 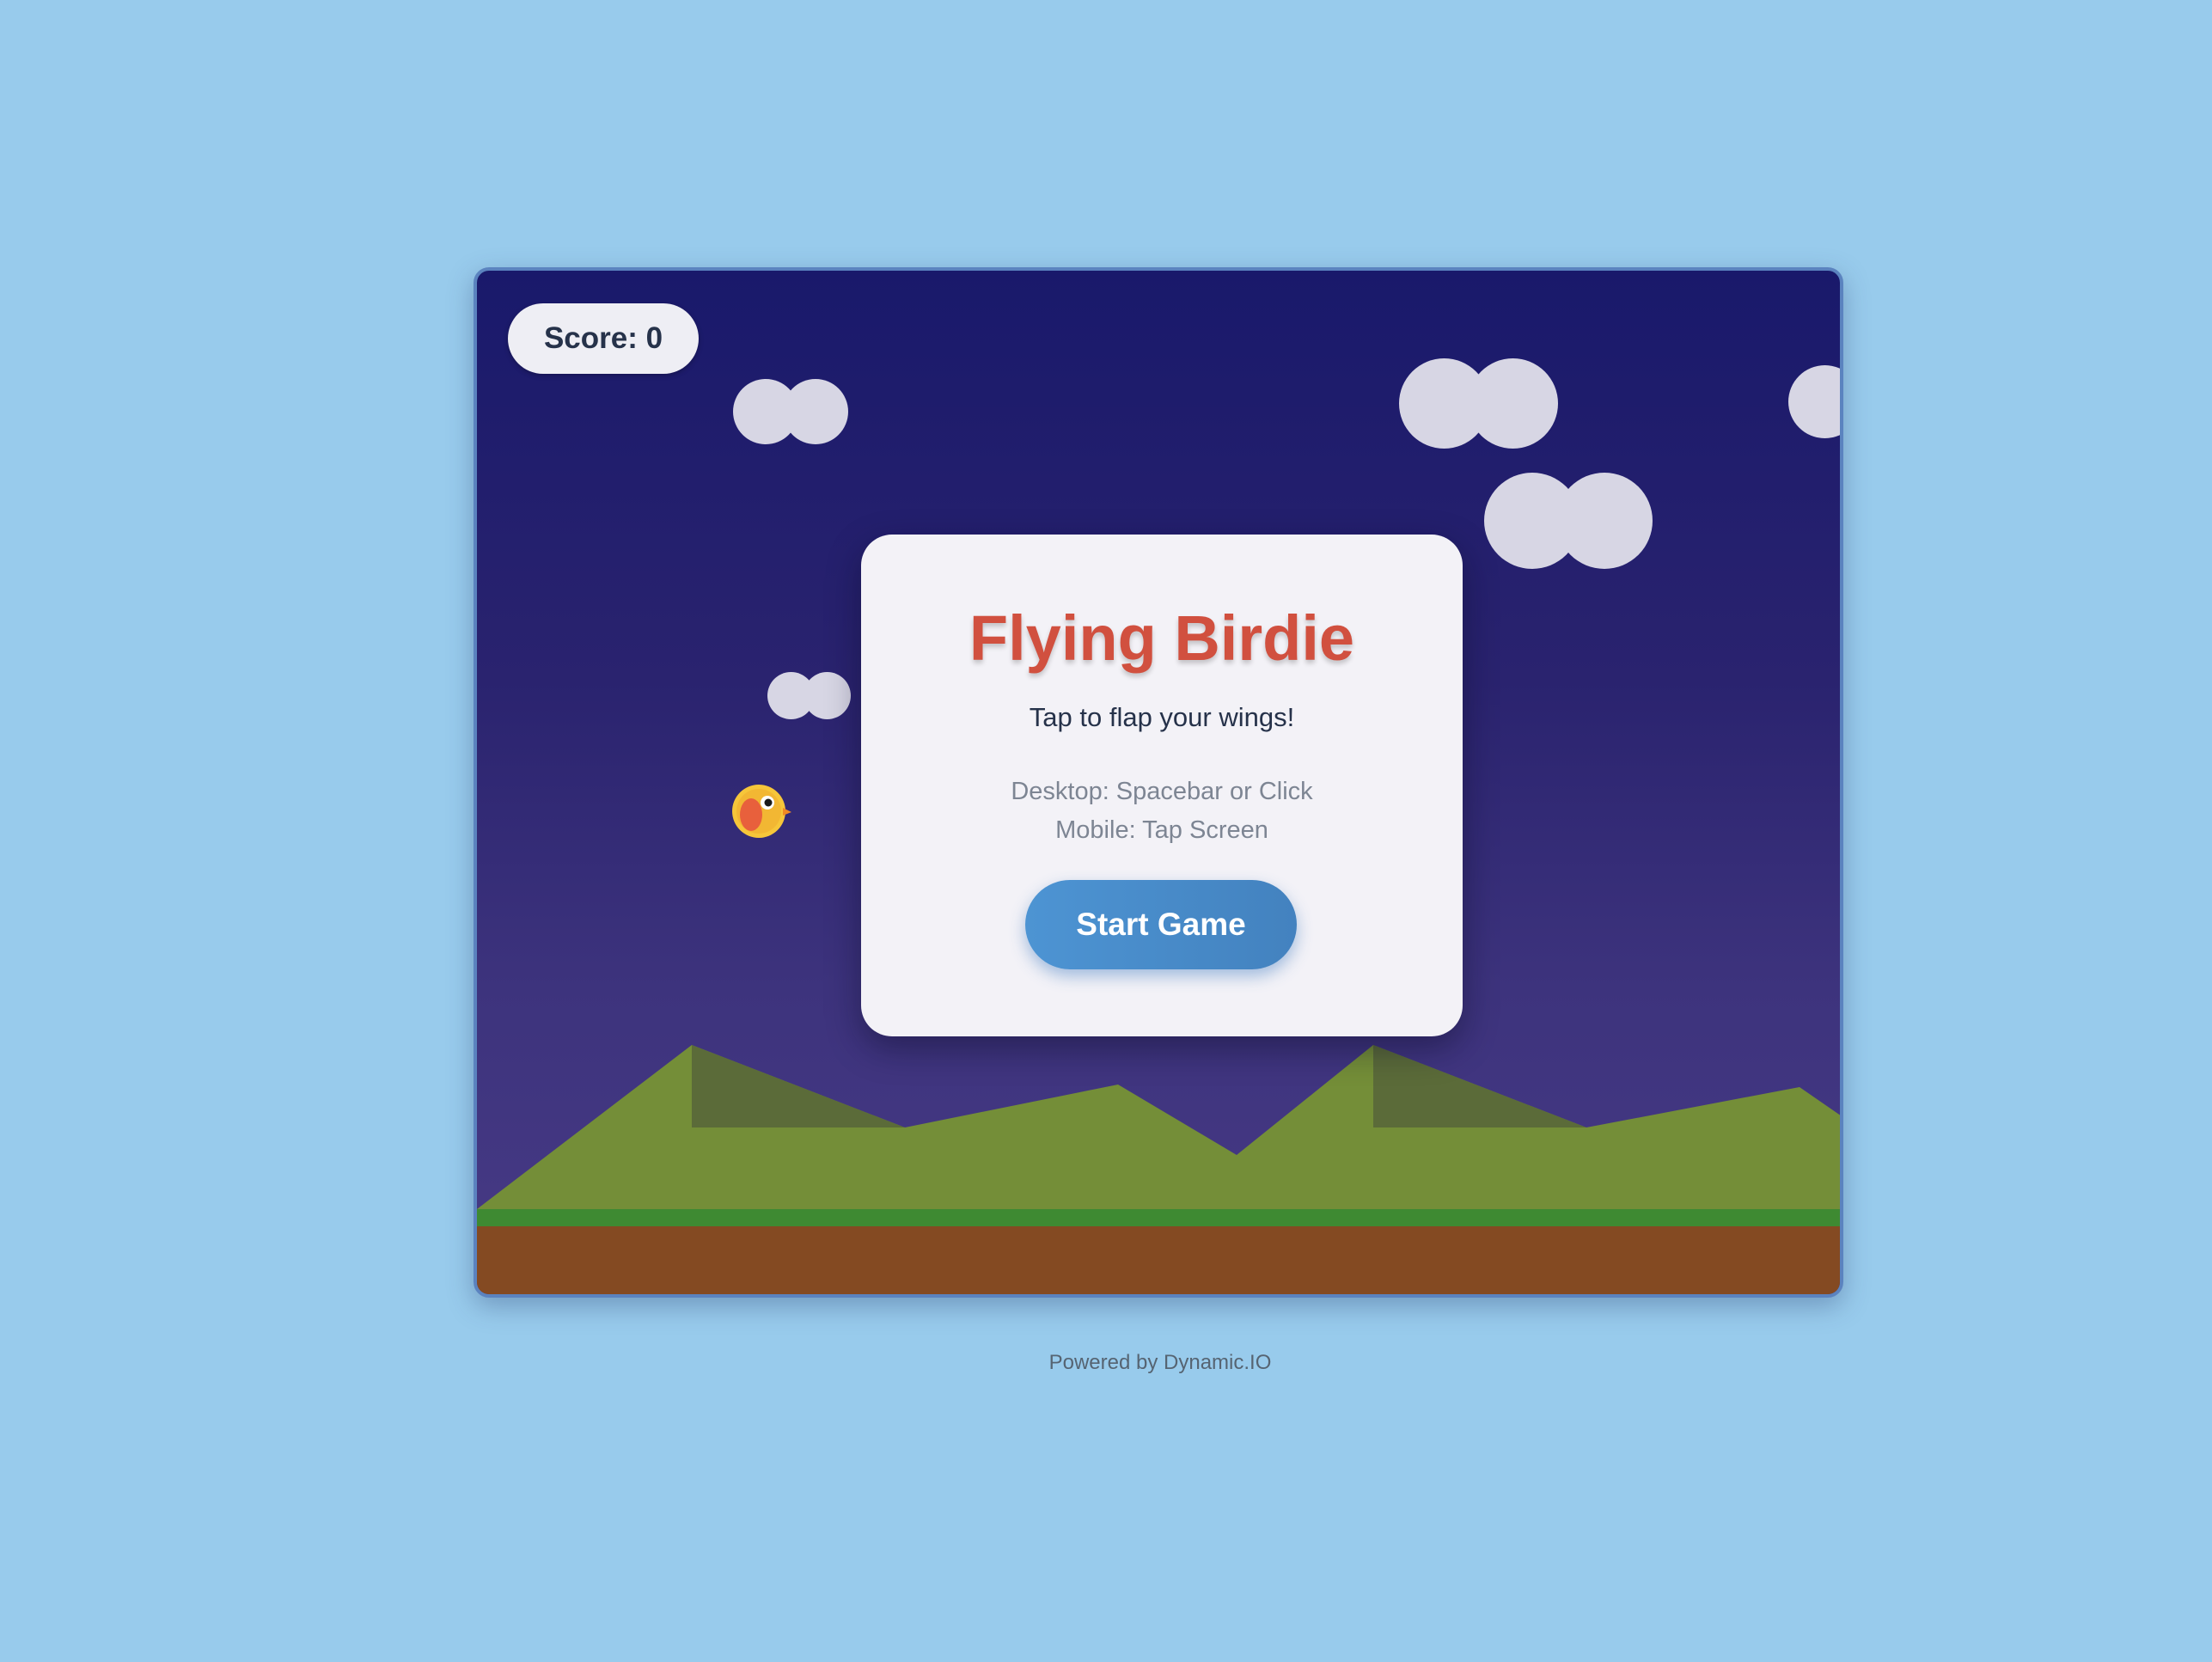 I want to click on grass-strip, so click(x=1158, y=1217).